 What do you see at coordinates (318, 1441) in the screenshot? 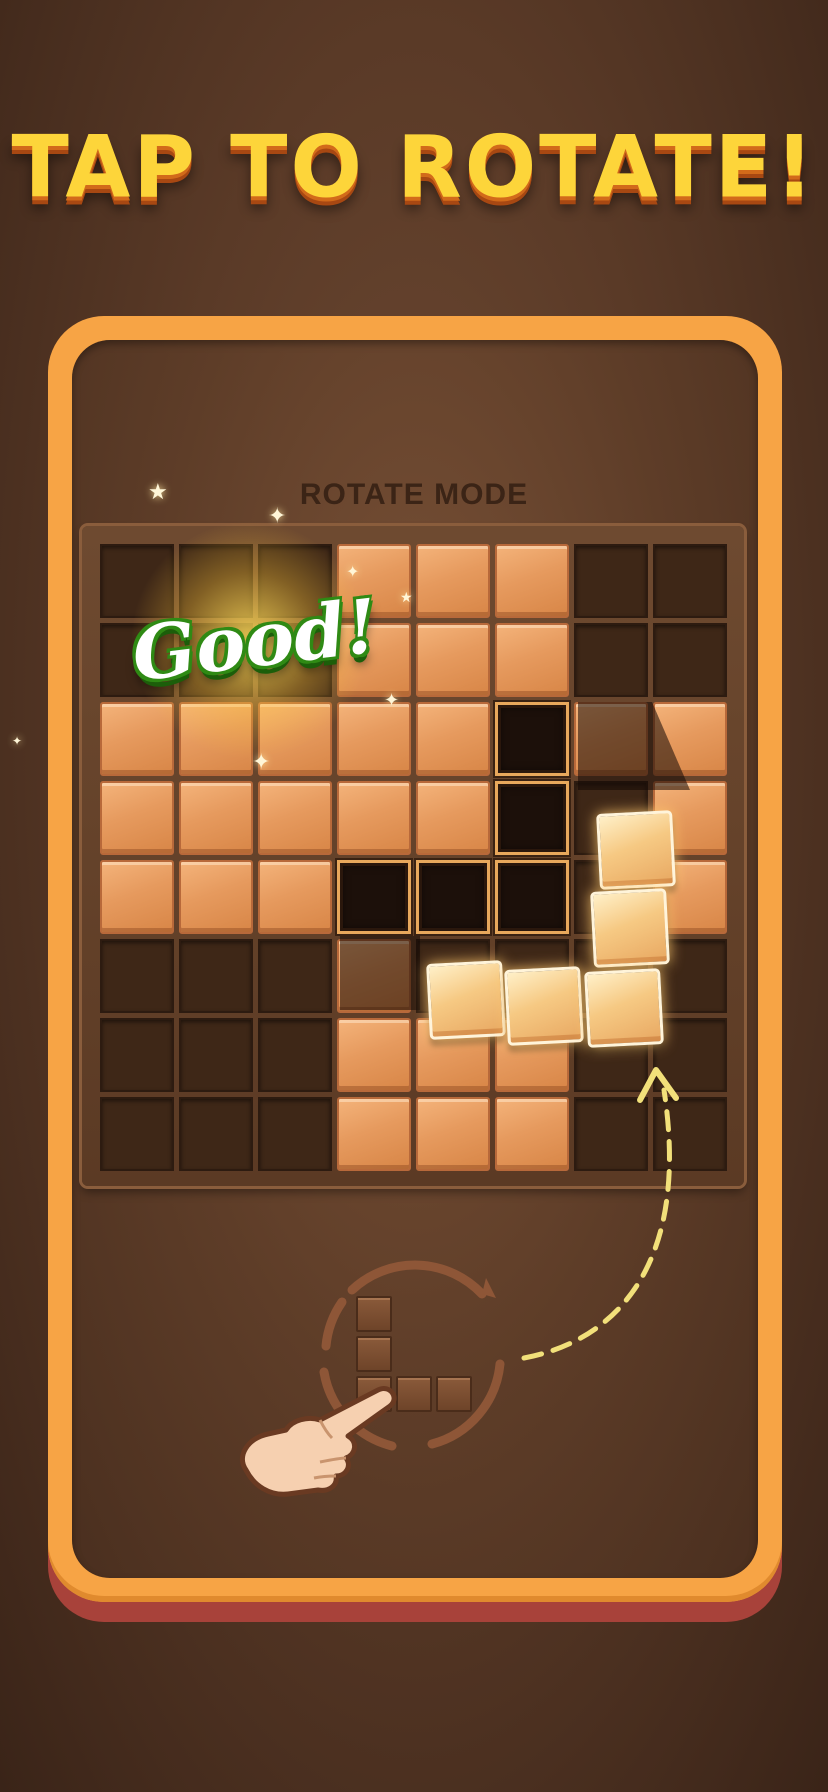
I see `pointing-hand-icon` at bounding box center [318, 1441].